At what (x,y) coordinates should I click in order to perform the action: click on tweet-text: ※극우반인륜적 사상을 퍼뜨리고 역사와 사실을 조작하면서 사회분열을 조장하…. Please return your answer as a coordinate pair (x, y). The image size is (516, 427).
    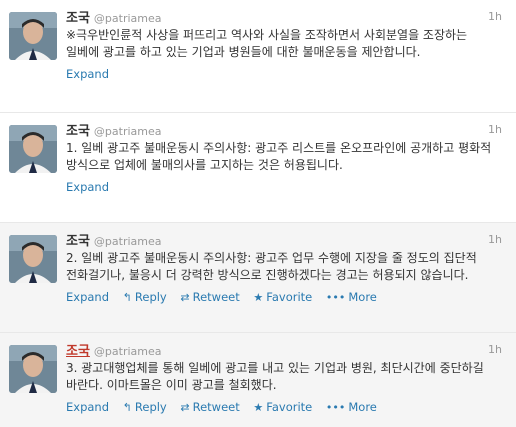
    Looking at the image, I should click on (267, 43).